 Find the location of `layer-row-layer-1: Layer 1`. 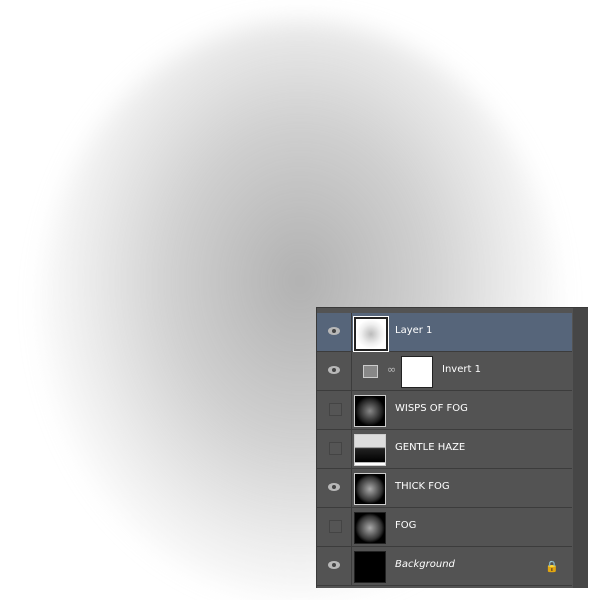

layer-row-layer-1: Layer 1 is located at coordinates (444, 332).